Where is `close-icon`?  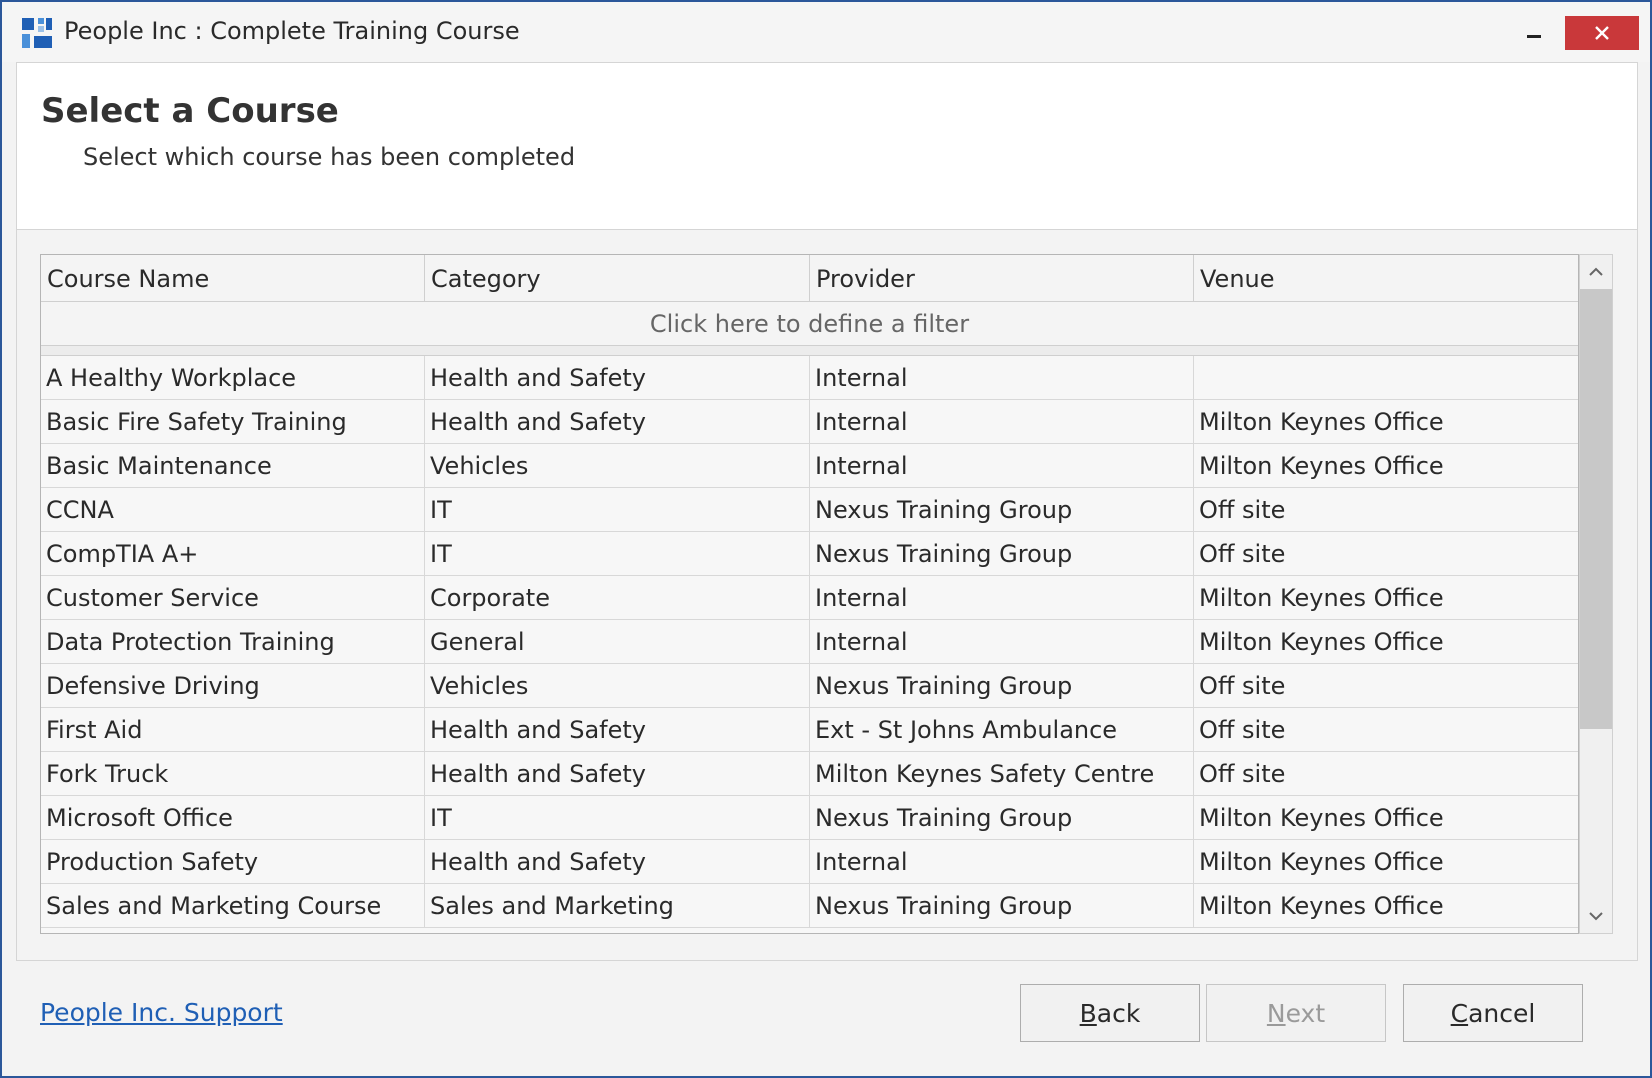
close-icon is located at coordinates (1602, 33).